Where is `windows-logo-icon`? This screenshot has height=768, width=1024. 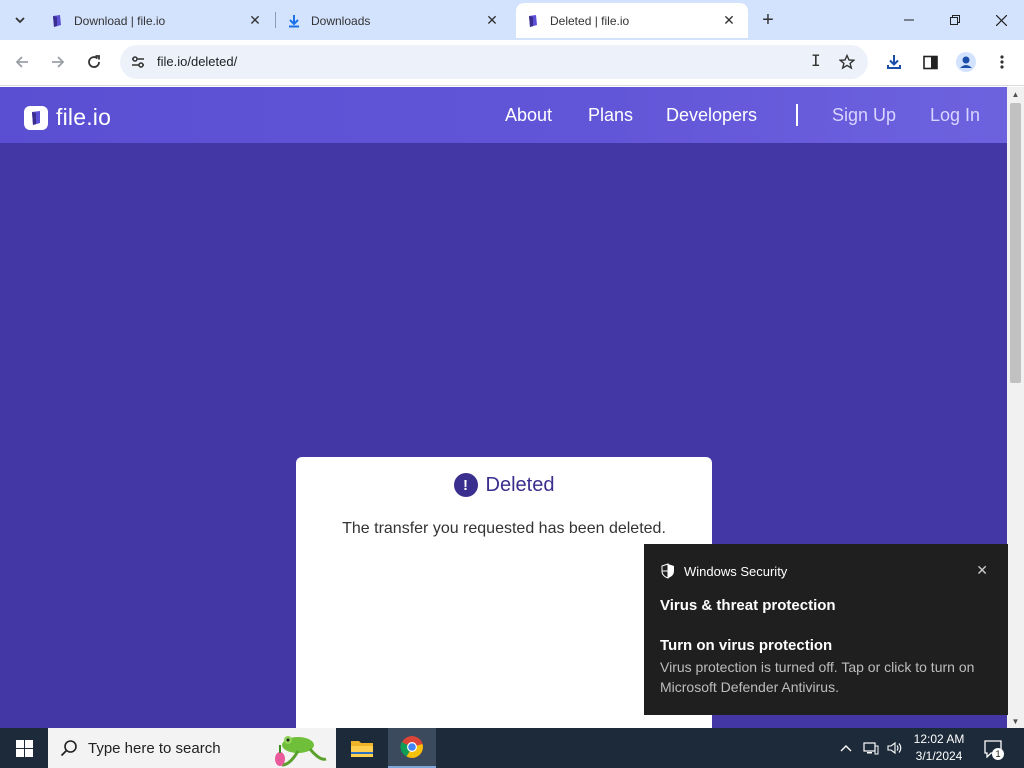 windows-logo-icon is located at coordinates (24, 748).